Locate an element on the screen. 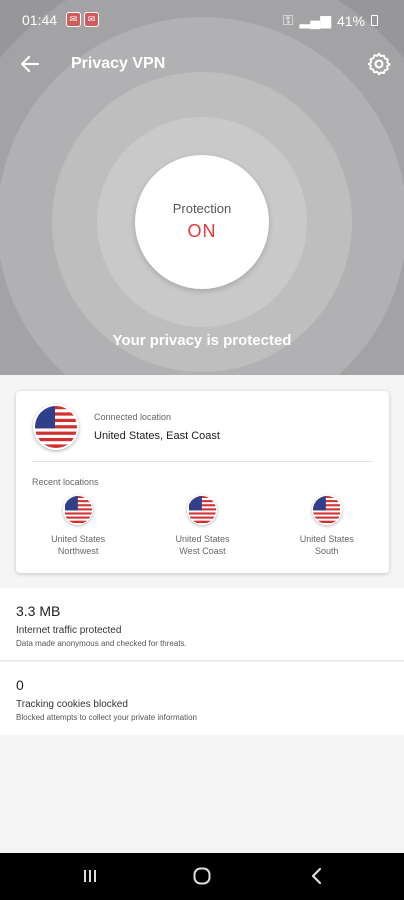 The width and height of the screenshot is (404, 900). protection-toggle-button: Protection ON is located at coordinates (202, 222).